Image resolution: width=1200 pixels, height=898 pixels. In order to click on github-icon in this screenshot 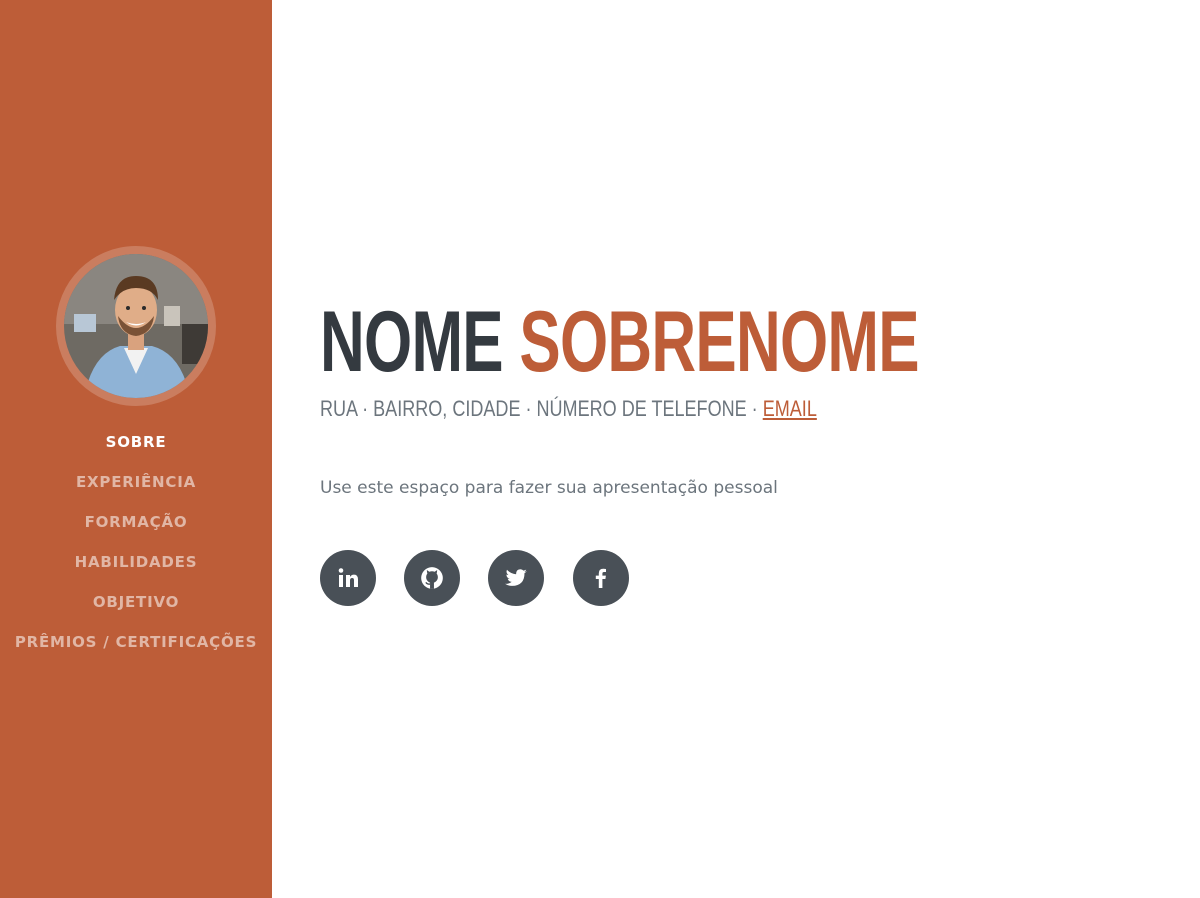, I will do `click(432, 578)`.